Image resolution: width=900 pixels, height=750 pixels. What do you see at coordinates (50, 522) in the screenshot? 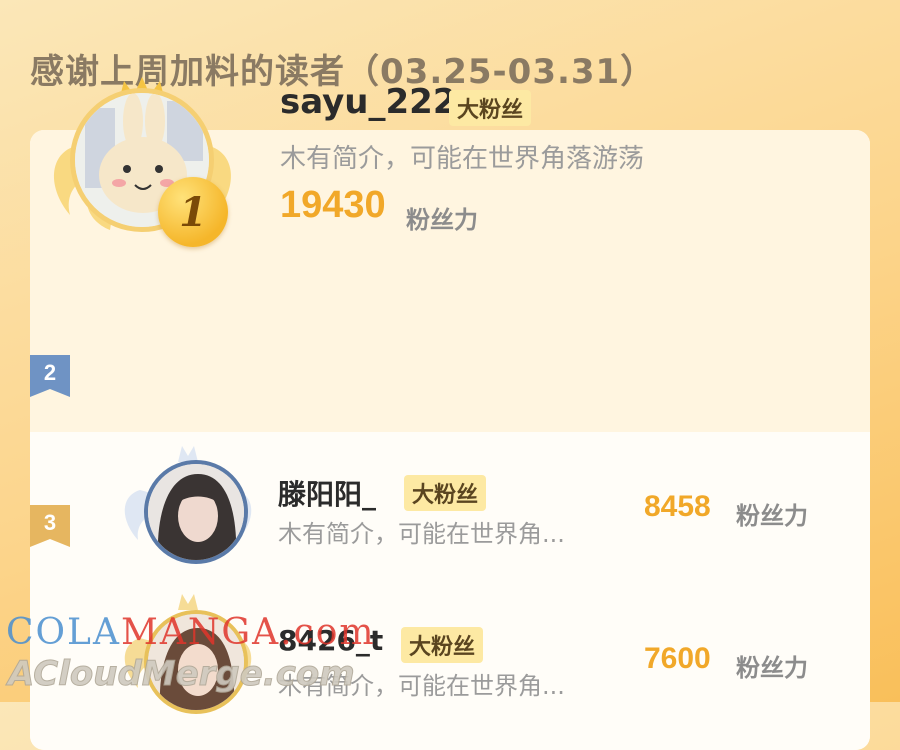
I see `rank-number: 3` at bounding box center [50, 522].